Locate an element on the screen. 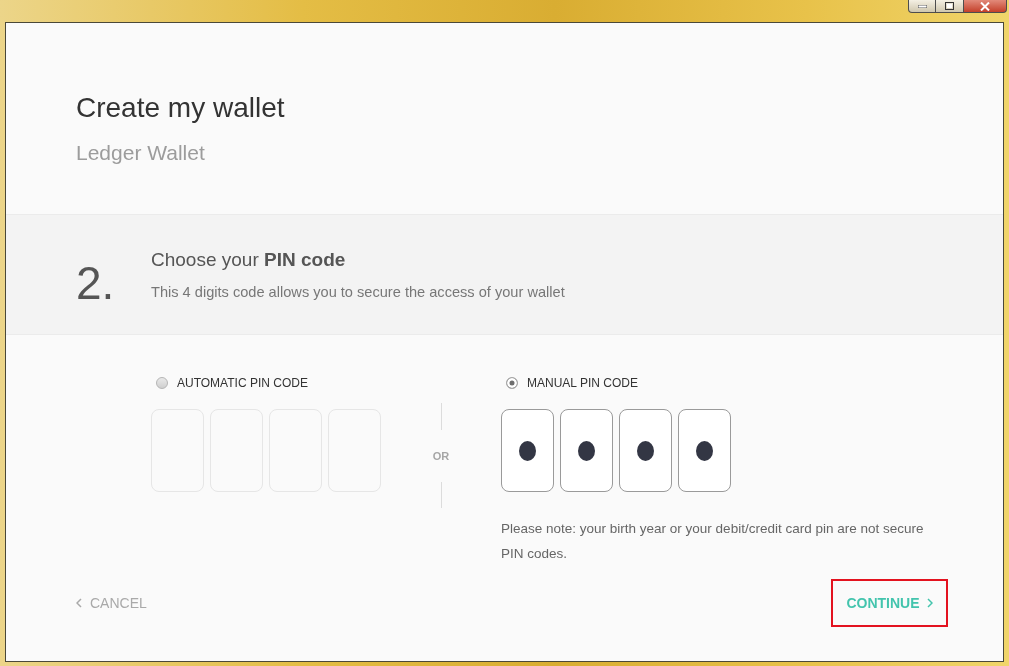  page-title: Create my wallet is located at coordinates (180, 108).